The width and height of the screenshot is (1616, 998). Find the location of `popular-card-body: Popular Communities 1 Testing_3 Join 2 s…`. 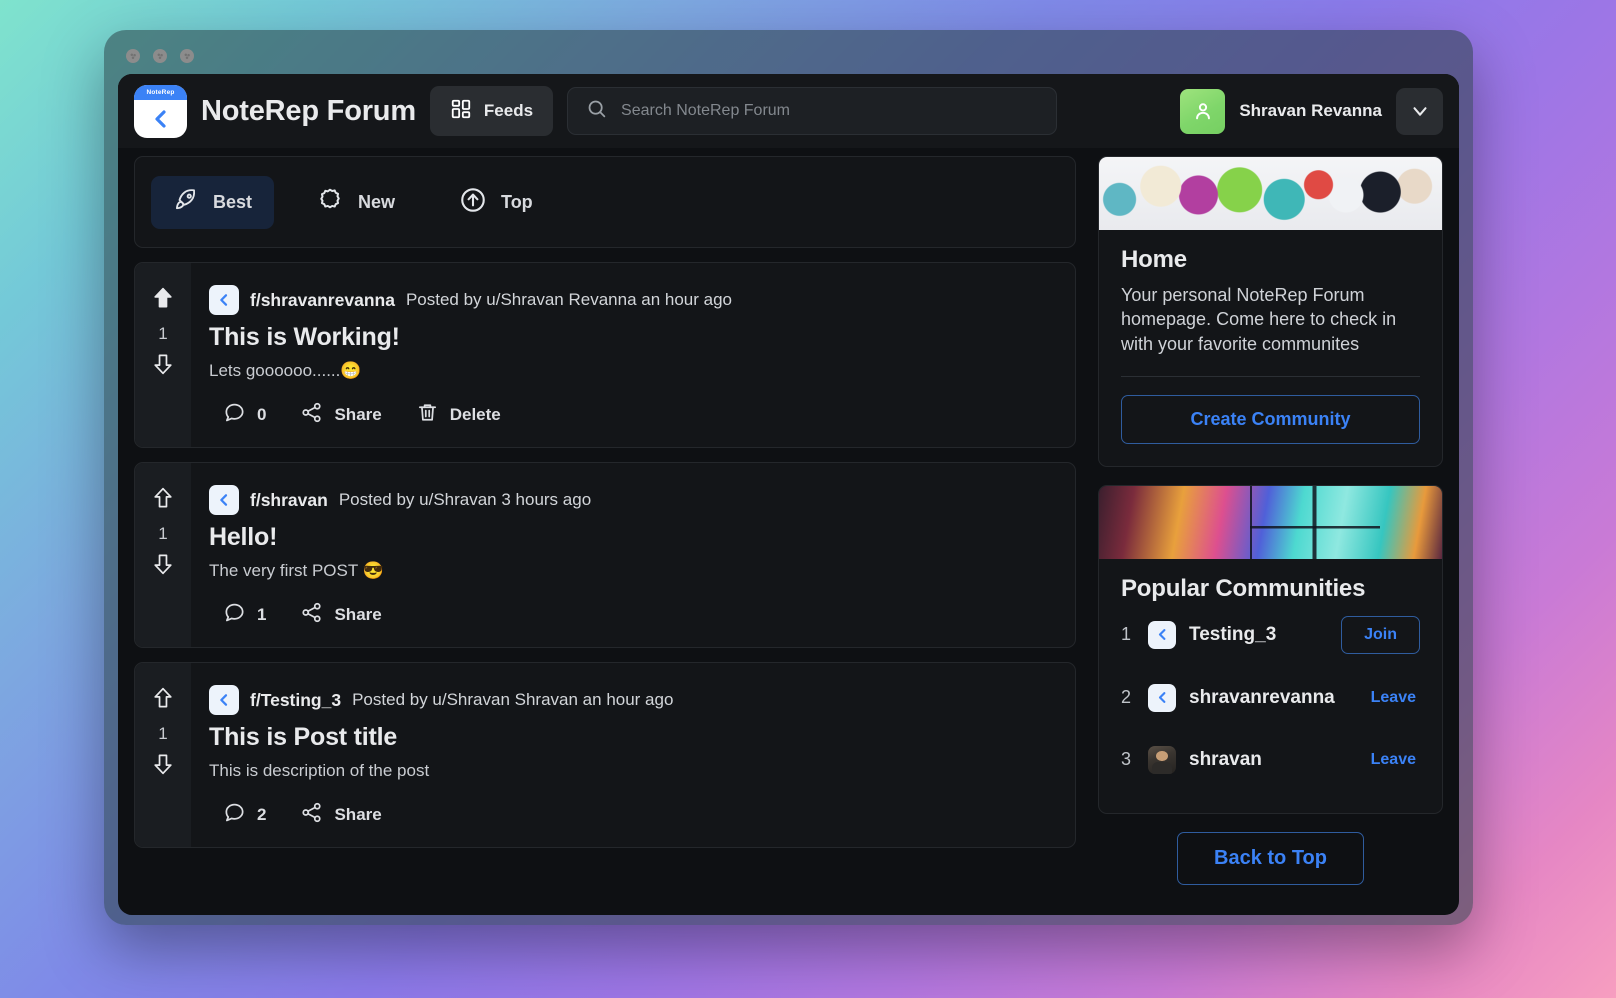

popular-card-body: Popular Communities 1 Testing_3 Join 2 s… is located at coordinates (1270, 686).